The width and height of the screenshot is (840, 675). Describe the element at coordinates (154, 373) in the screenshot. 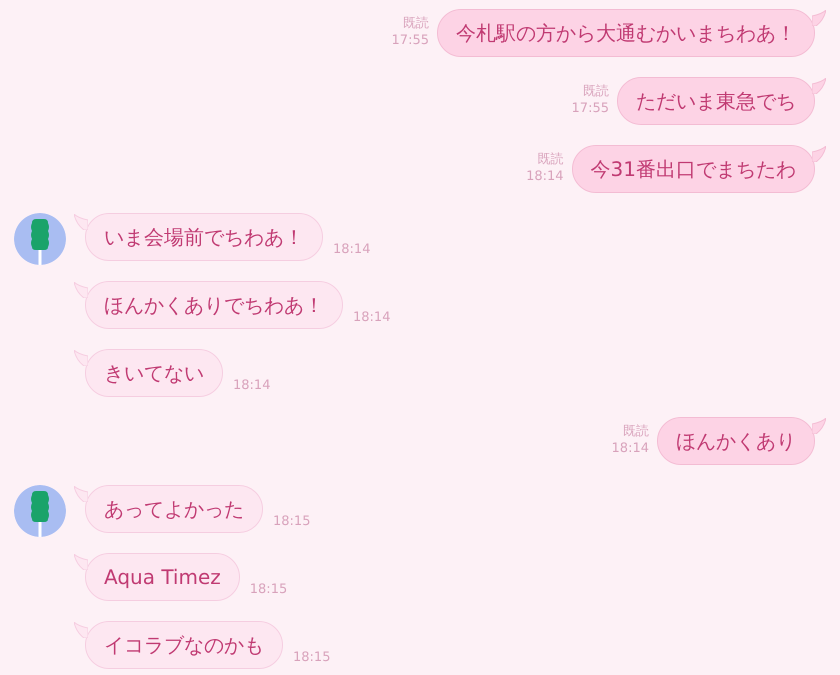

I see `message-bubble: きいてない` at that location.